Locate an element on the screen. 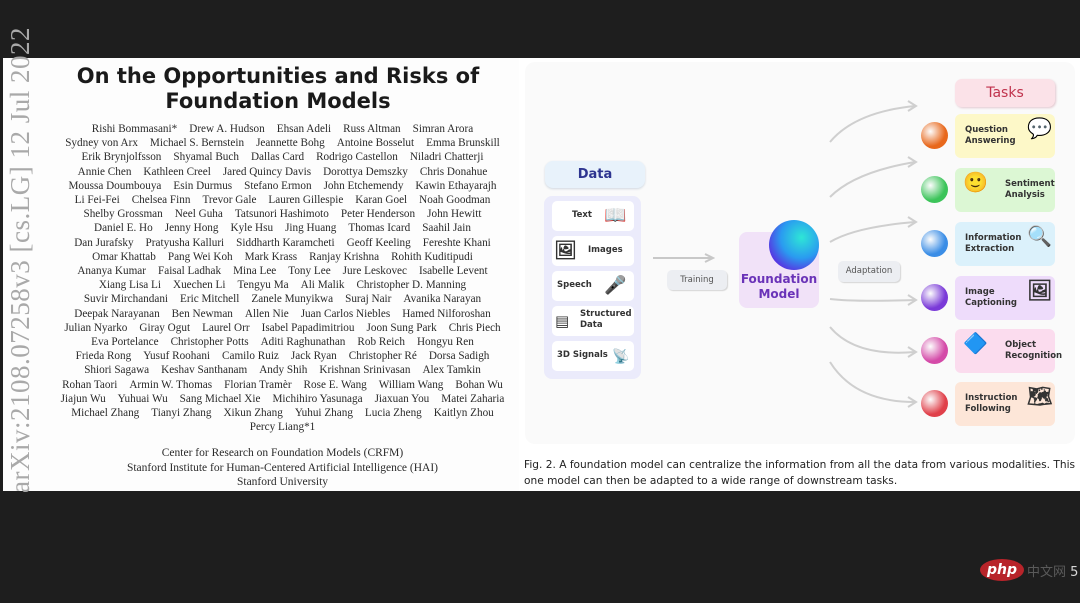 Image resolution: width=1080 pixels, height=603 pixels. author-name: Tianyi Zhang is located at coordinates (181, 413).